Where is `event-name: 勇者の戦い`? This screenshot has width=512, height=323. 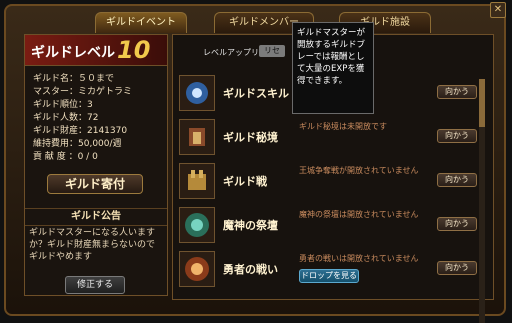 event-name: 勇者の戦い is located at coordinates (250, 269).